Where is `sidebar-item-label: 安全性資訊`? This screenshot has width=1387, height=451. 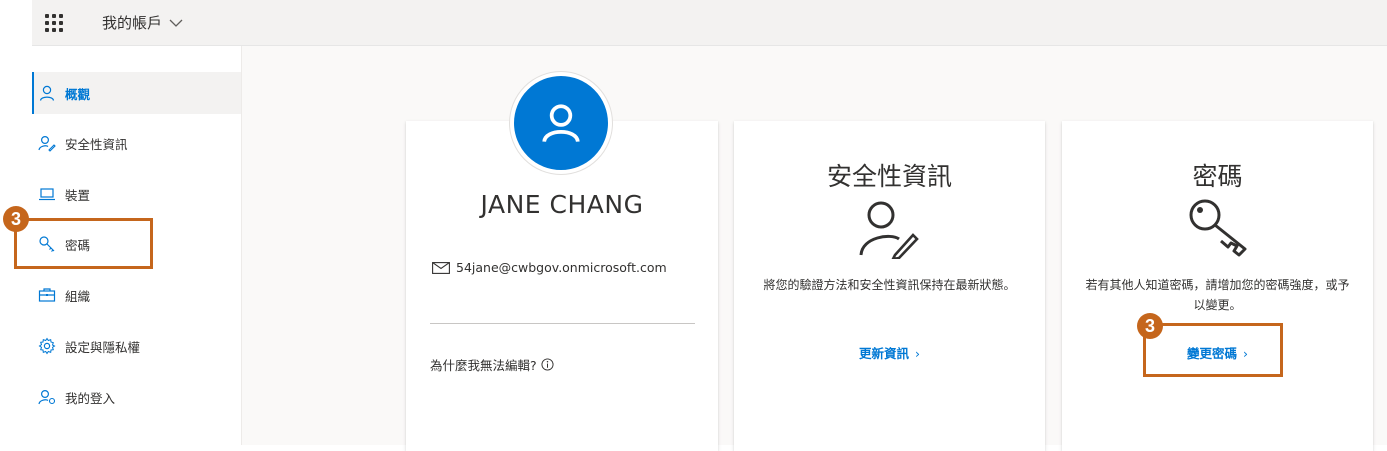
sidebar-item-label: 安全性資訊 is located at coordinates (96, 144).